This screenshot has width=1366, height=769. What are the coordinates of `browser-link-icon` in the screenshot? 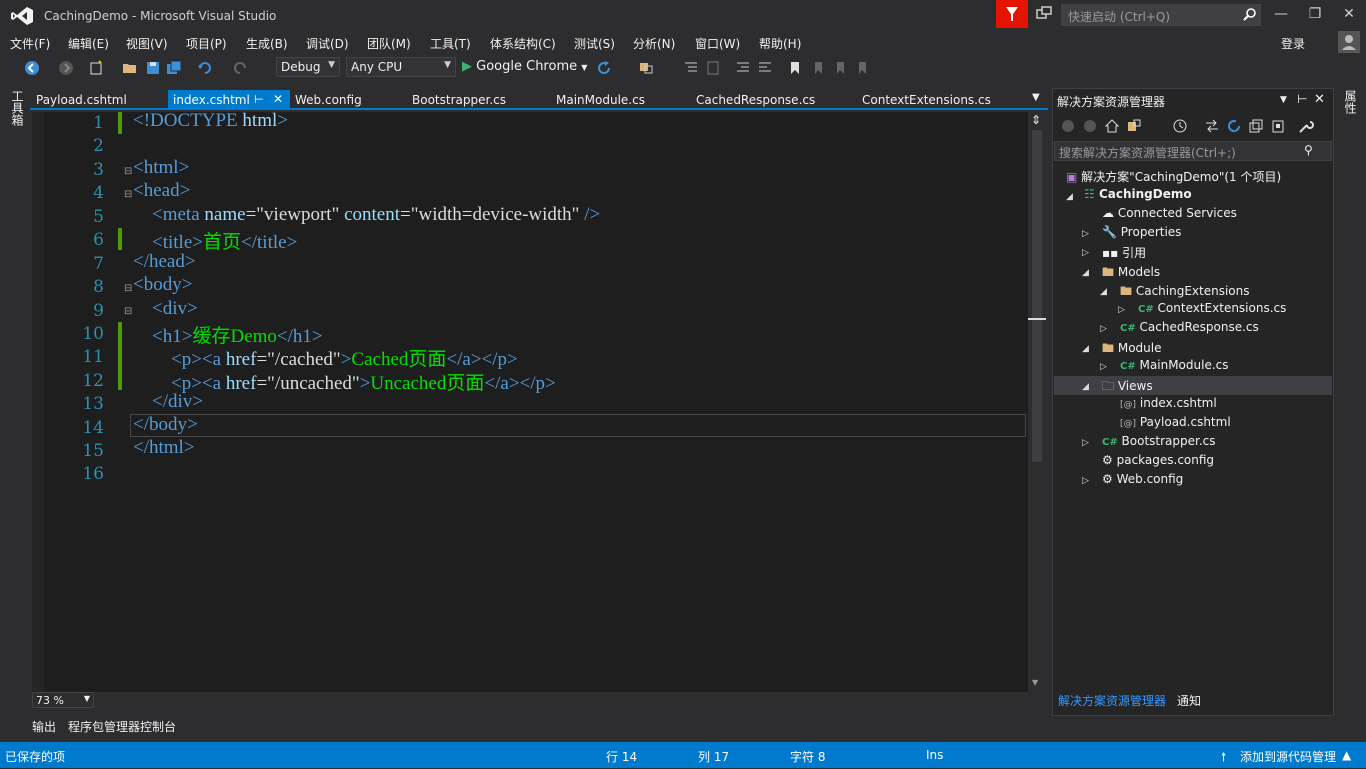 It's located at (646, 68).